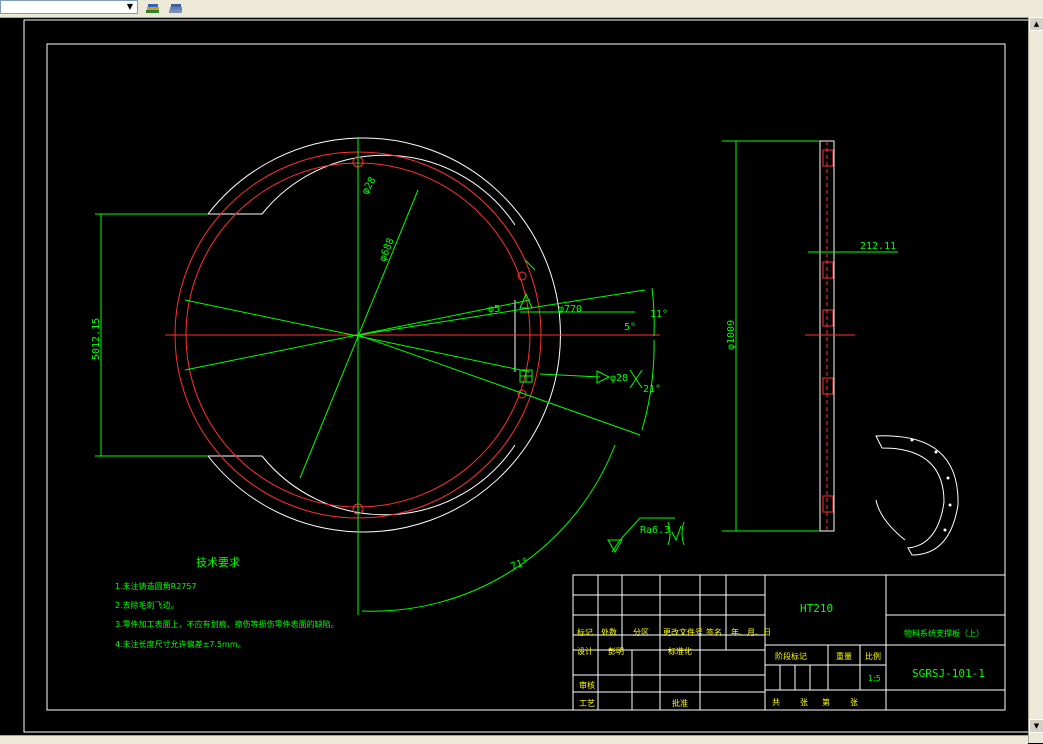  I want to click on dim-phi5: φ5, so click(494, 309).